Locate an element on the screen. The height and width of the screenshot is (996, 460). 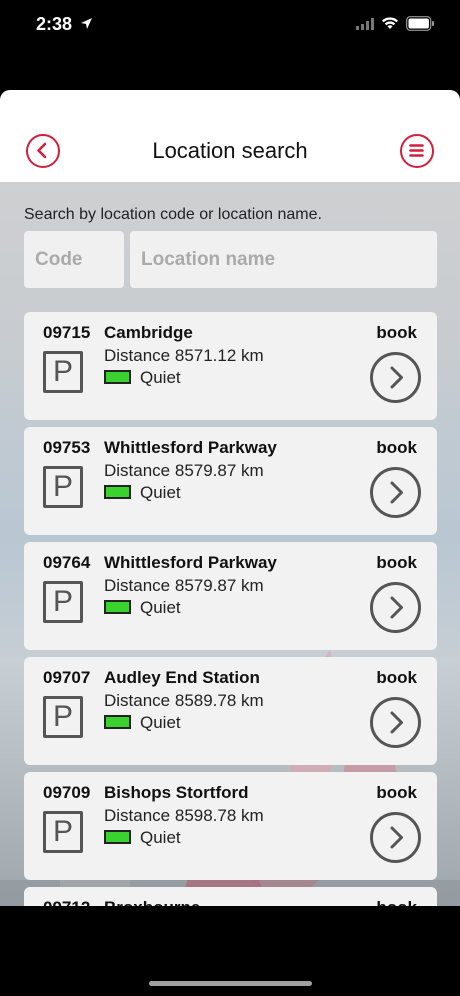
hamburger-icon is located at coordinates (416, 150).